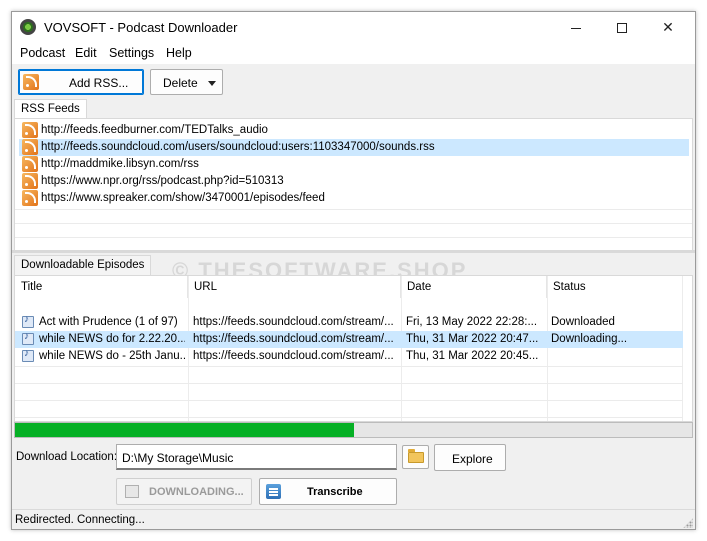 The height and width of the screenshot is (541, 707). I want to click on explore-button: Explore, so click(470, 457).